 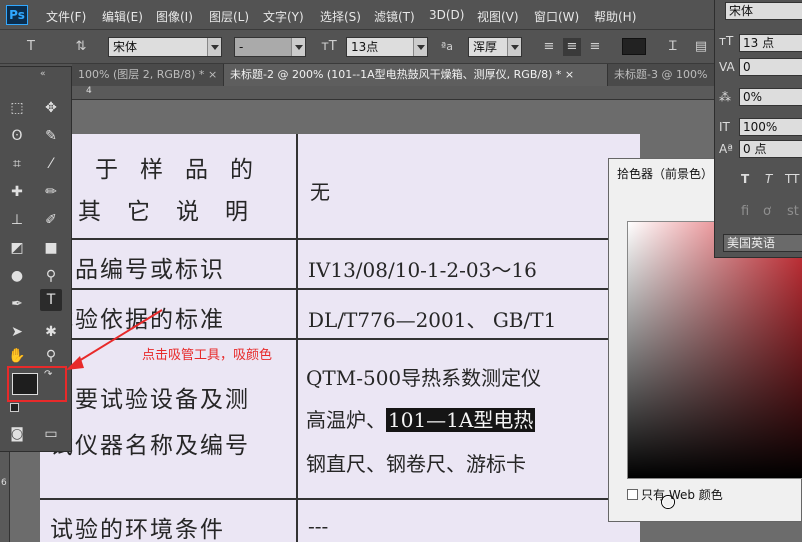 What do you see at coordinates (365, 47) in the screenshot?
I see `font-size-value: 13点` at bounding box center [365, 47].